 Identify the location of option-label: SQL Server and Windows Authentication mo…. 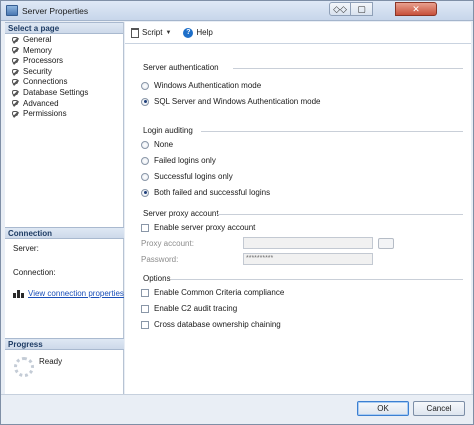
(237, 101).